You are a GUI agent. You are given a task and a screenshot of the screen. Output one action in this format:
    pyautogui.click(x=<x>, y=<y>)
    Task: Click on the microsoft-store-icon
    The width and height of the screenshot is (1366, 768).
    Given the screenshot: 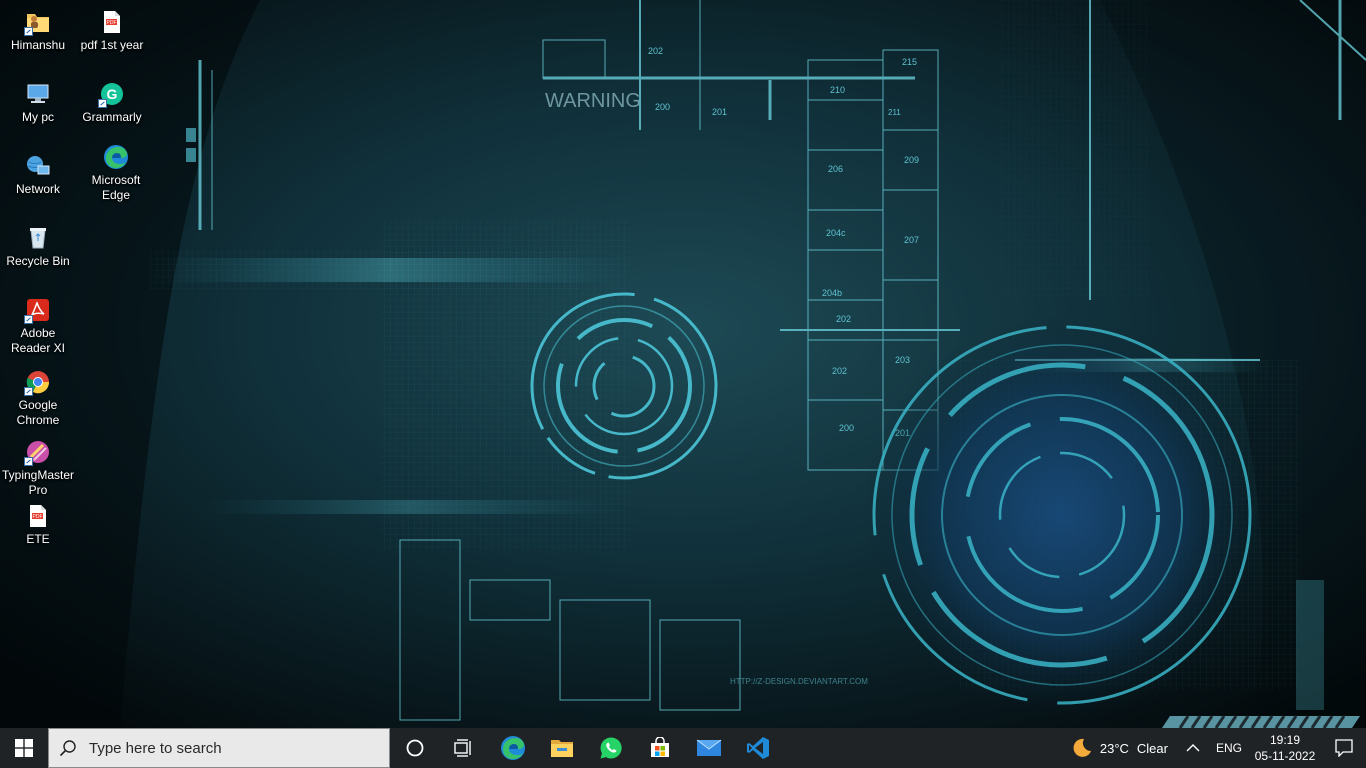 What is the action you would take?
    pyautogui.click(x=659, y=747)
    